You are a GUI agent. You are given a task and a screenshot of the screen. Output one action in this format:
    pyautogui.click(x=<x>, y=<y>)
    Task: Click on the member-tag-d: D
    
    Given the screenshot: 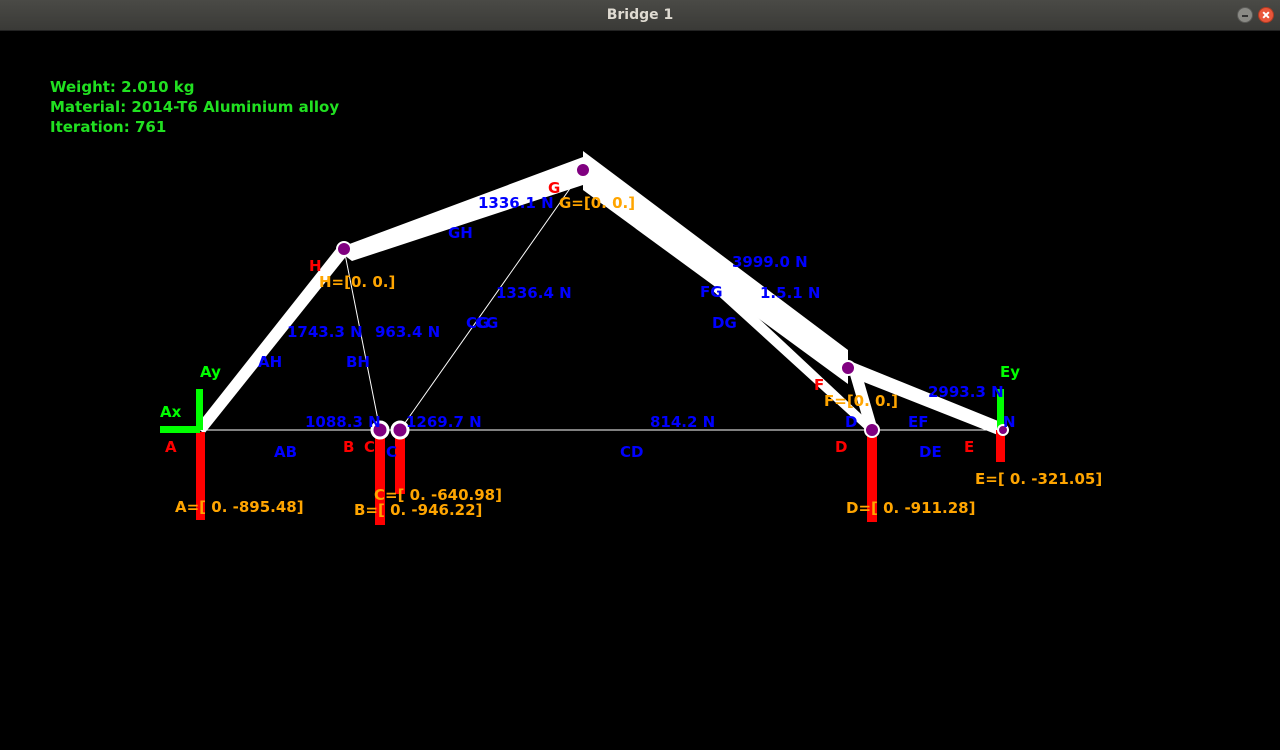 What is the action you would take?
    pyautogui.click(x=851, y=422)
    